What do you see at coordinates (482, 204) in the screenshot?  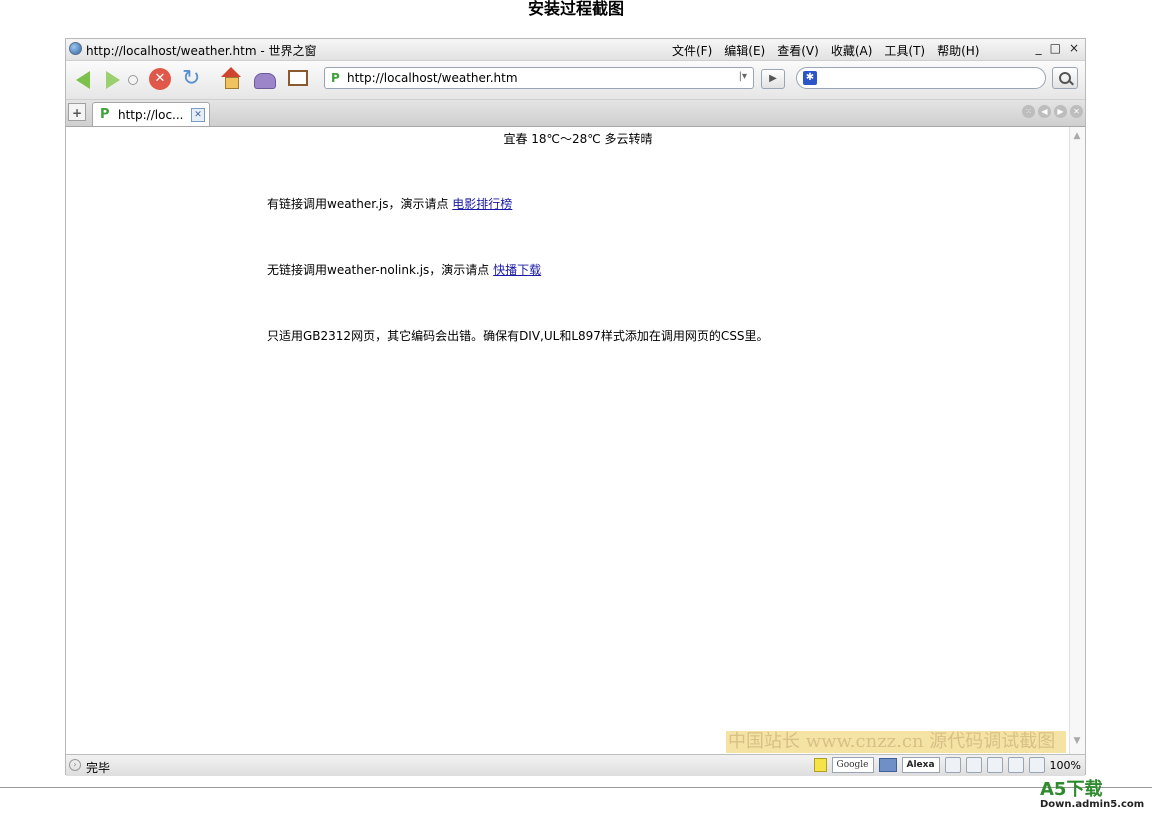 I see `movie-ranking-link: 电影排行榜` at bounding box center [482, 204].